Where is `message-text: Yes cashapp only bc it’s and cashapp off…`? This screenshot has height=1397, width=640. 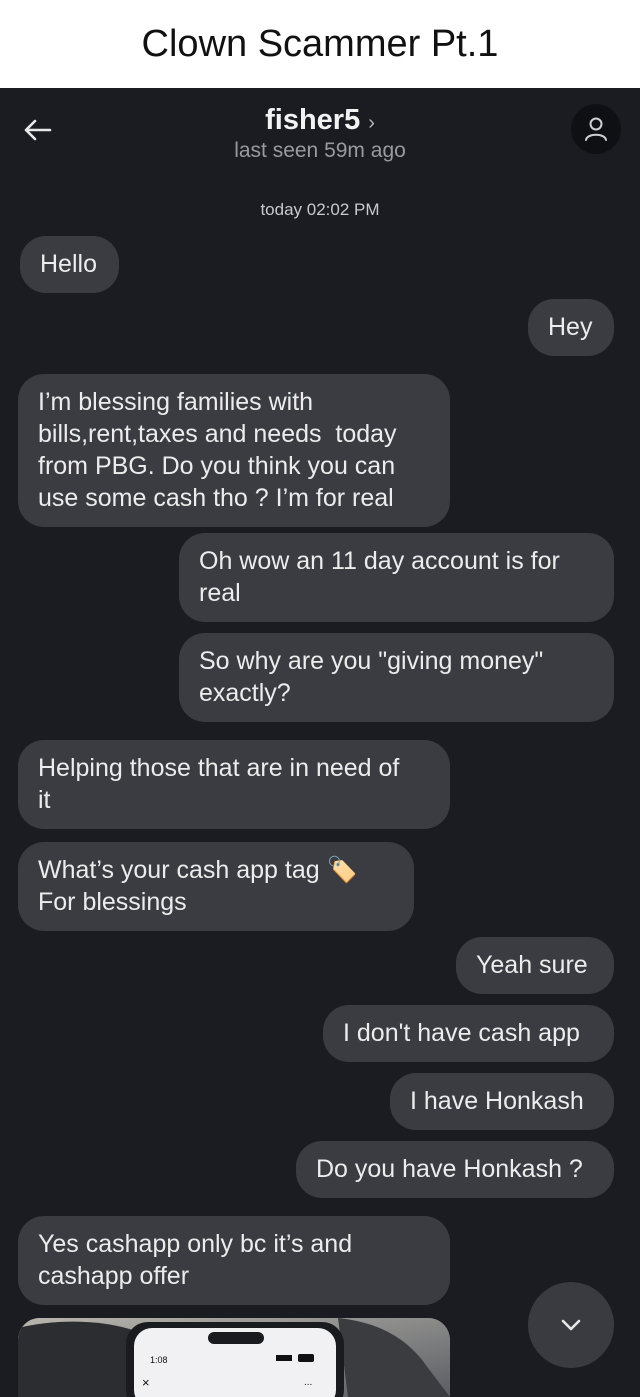 message-text: Yes cashapp only bc it’s and cashapp off… is located at coordinates (195, 1260).